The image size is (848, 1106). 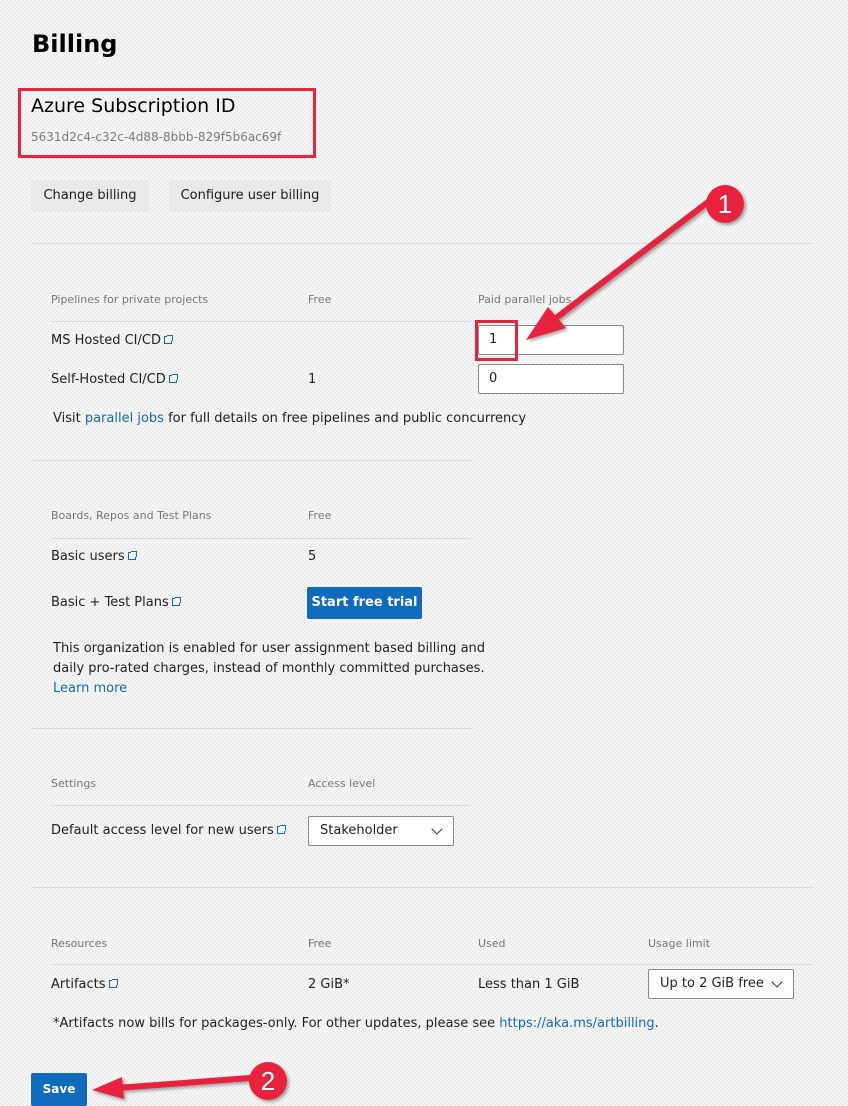 I want to click on artifacts-note-suffix: ., so click(x=656, y=1023).